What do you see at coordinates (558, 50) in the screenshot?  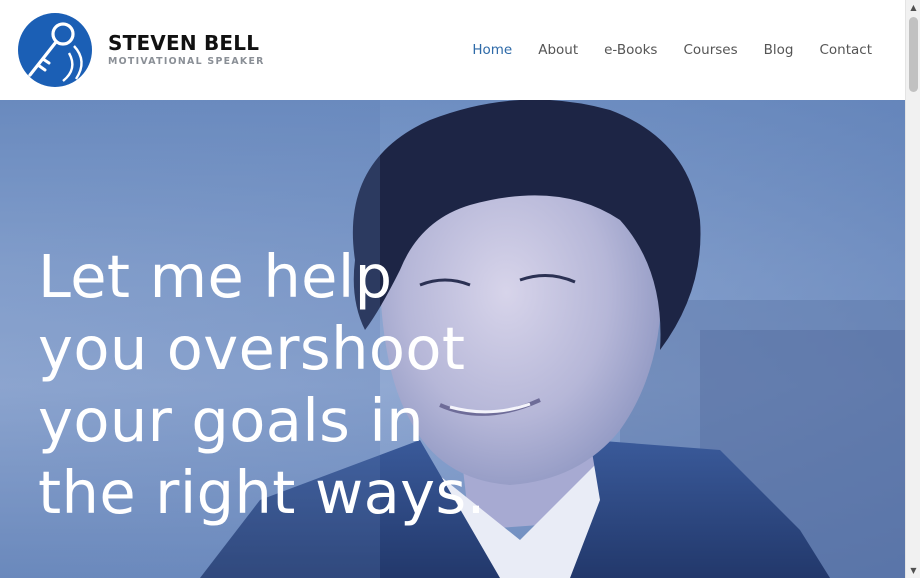 I see `nav-item-about: About` at bounding box center [558, 50].